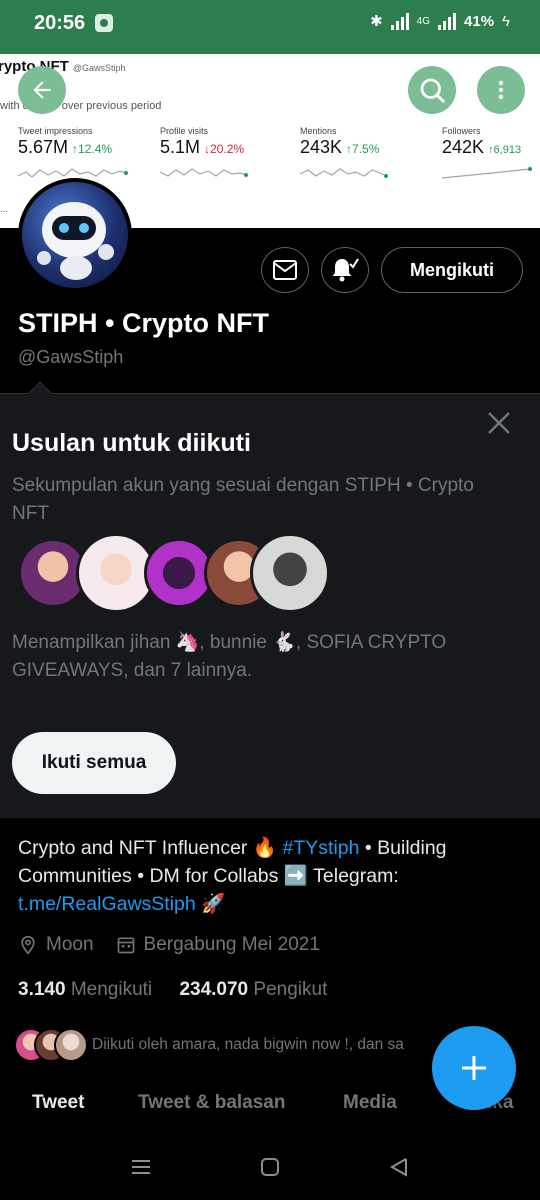 This screenshot has height=1200, width=540. Describe the element at coordinates (423, 21) in the screenshot. I see `network-type: 4G` at that location.